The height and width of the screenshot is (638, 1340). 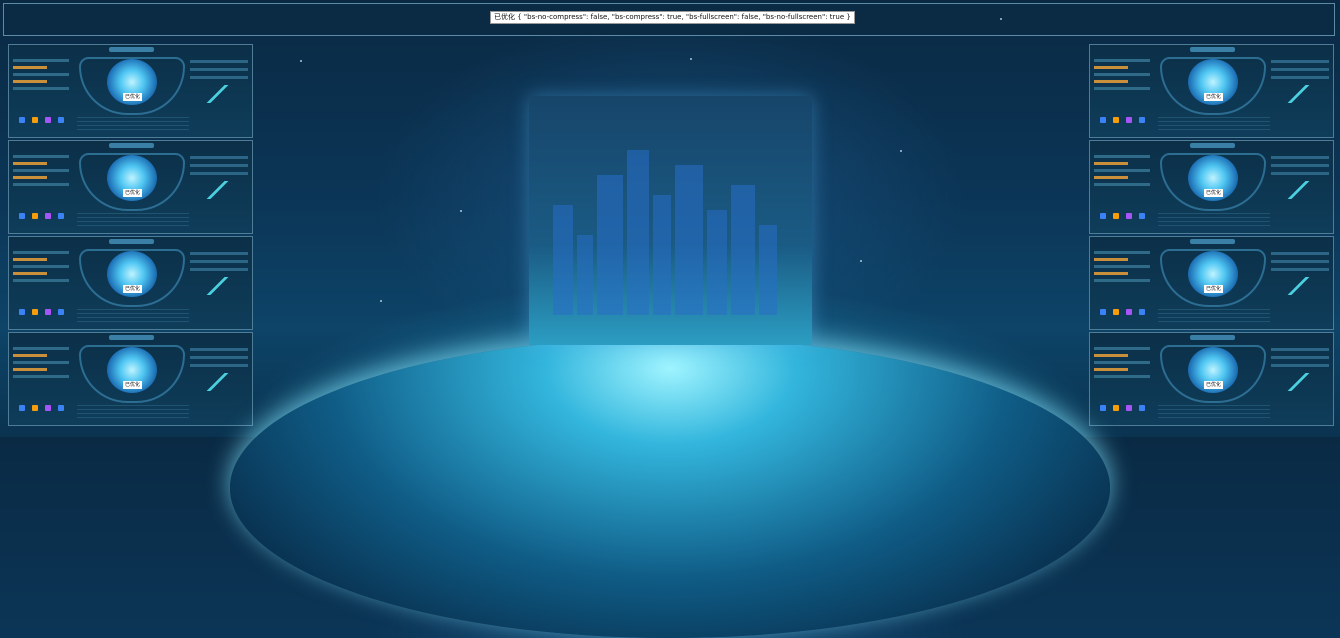 What do you see at coordinates (670, 220) in the screenshot?
I see `city-skyline-graphic` at bounding box center [670, 220].